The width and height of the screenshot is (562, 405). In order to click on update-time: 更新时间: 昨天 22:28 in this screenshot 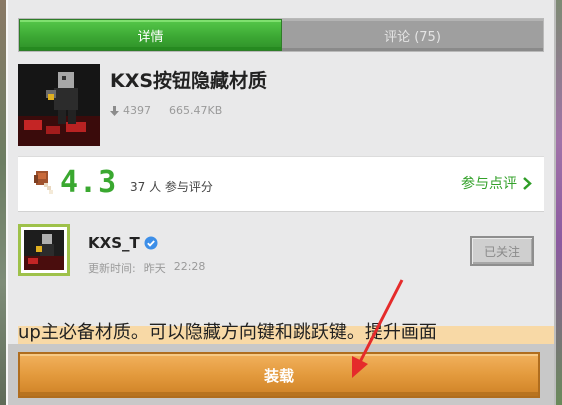, I will do `click(146, 268)`.